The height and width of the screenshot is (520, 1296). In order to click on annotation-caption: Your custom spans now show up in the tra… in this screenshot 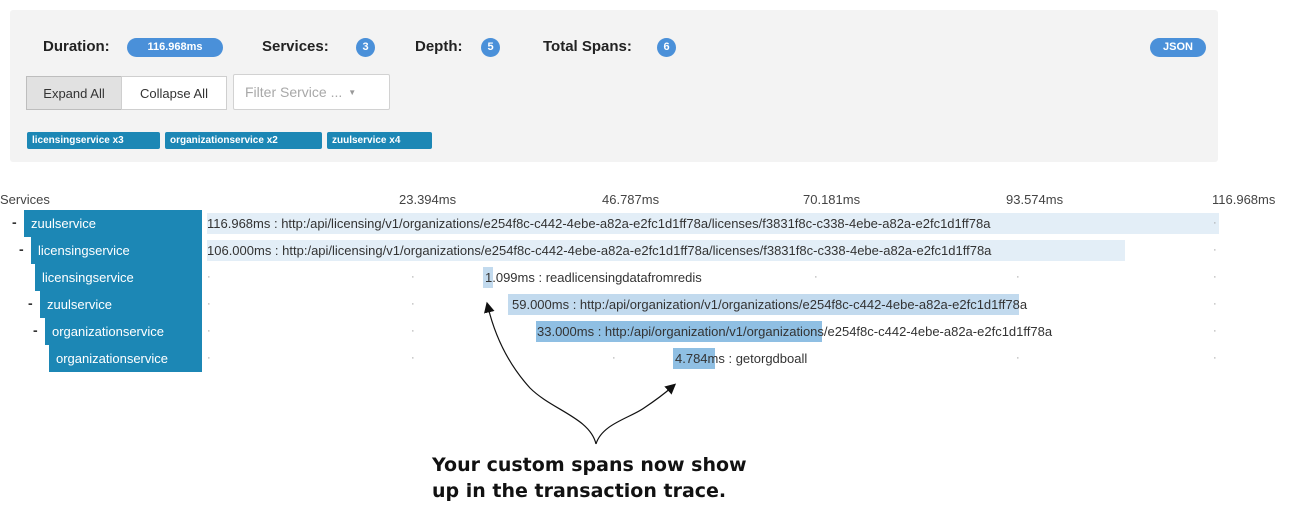, I will do `click(589, 478)`.